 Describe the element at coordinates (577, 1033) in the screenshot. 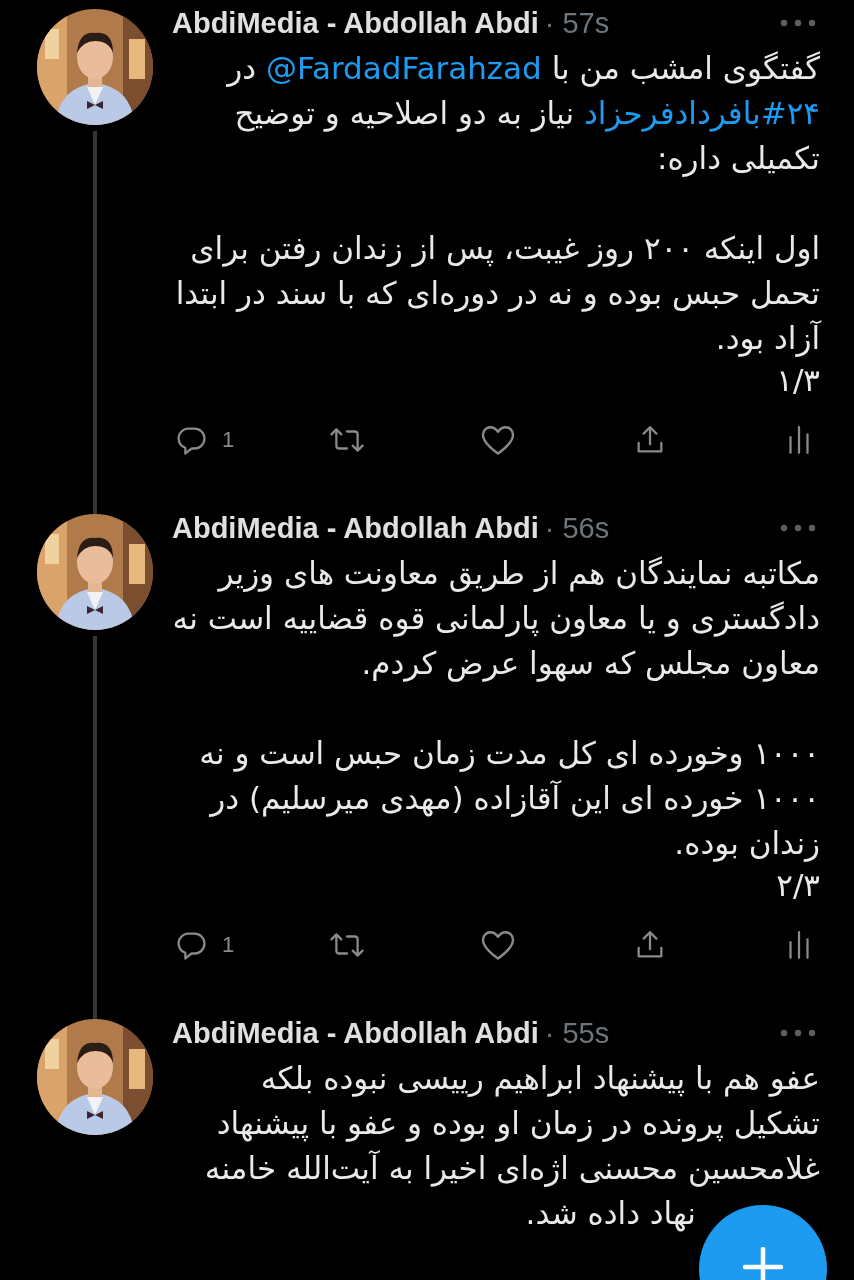

I see `timestamp: · 55s` at that location.